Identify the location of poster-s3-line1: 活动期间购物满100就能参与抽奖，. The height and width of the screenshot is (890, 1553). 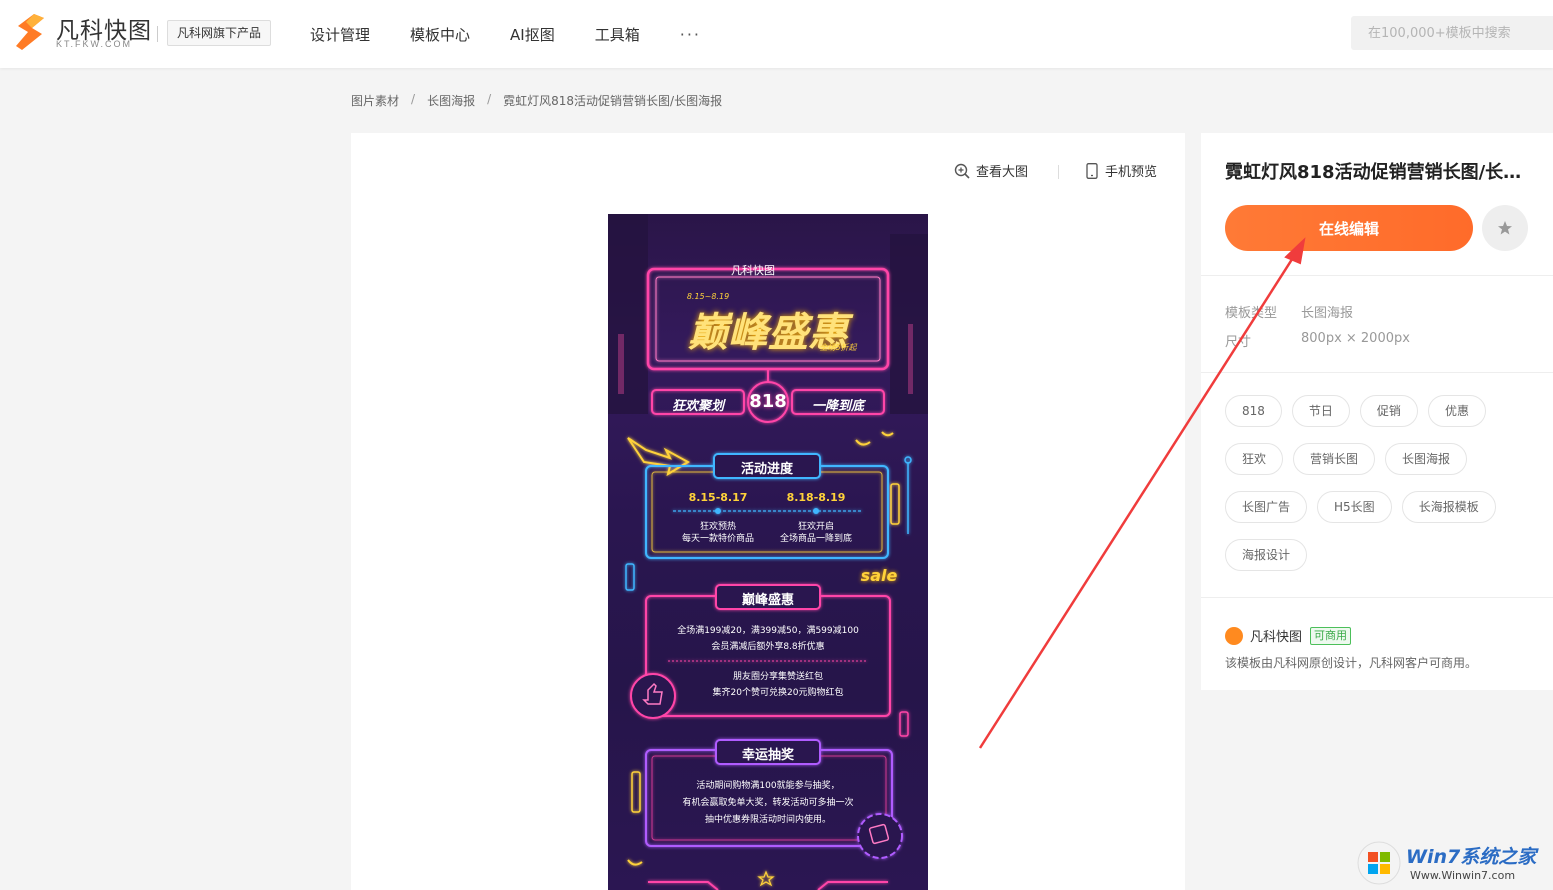
(768, 786).